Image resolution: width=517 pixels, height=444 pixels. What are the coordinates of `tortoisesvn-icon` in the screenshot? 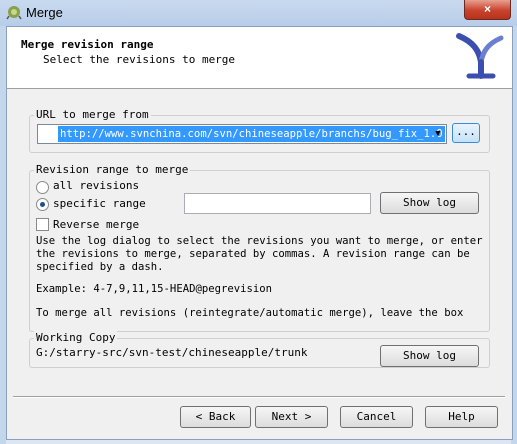 It's located at (14, 13).